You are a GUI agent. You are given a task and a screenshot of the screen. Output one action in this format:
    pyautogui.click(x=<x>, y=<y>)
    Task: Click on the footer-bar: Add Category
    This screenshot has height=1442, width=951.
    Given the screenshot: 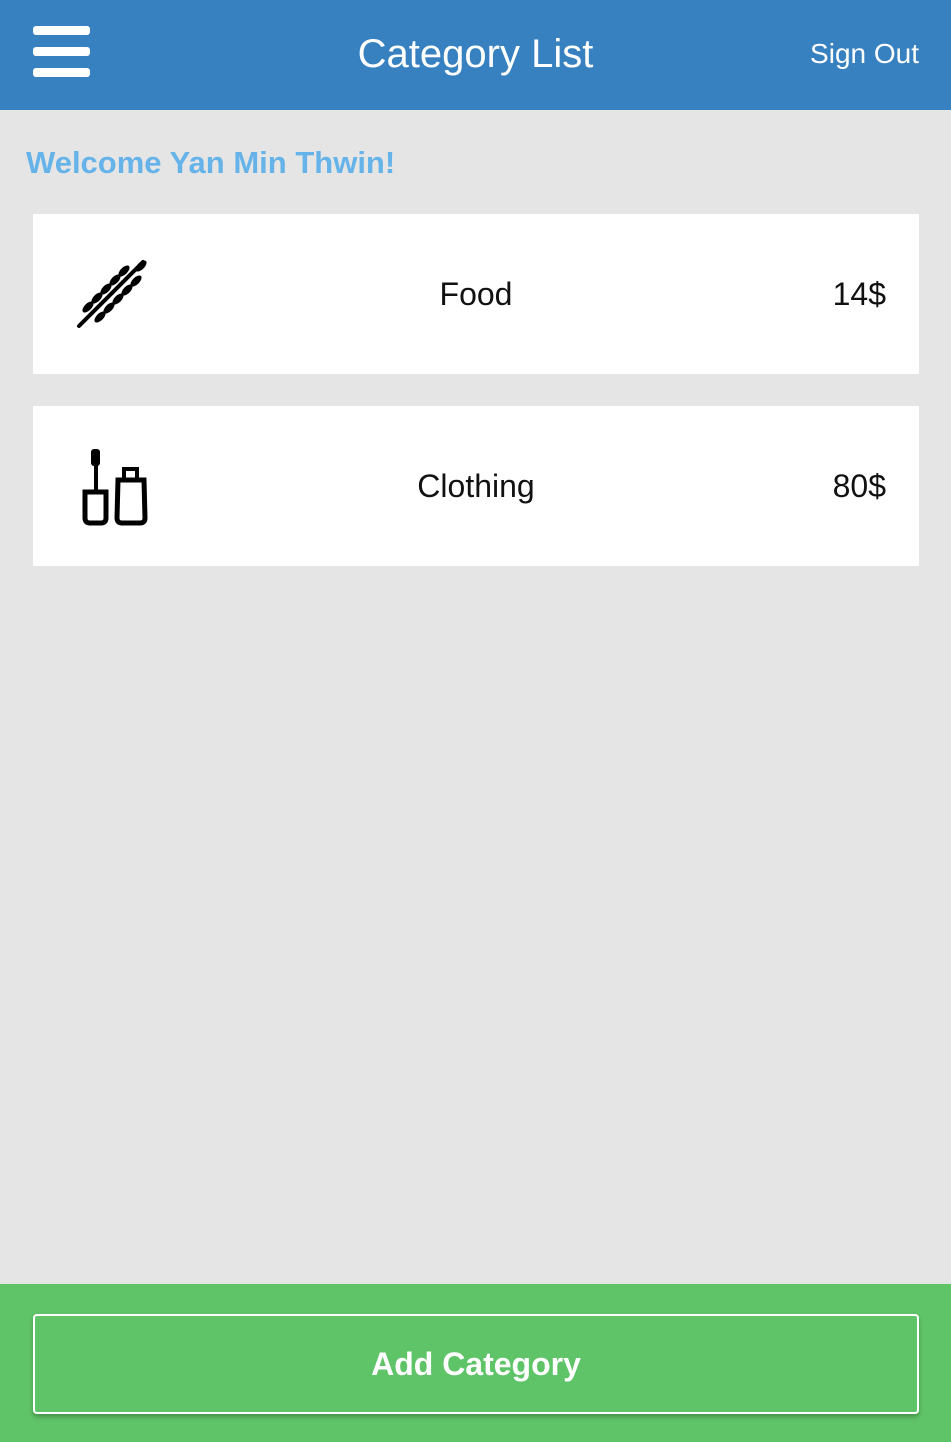 What is the action you would take?
    pyautogui.click(x=475, y=1363)
    